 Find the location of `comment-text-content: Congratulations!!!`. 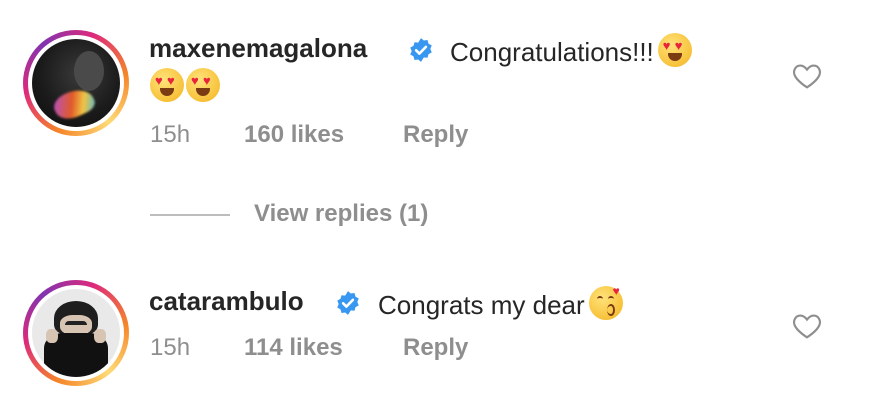

comment-text-content: Congratulations!!! is located at coordinates (552, 52).